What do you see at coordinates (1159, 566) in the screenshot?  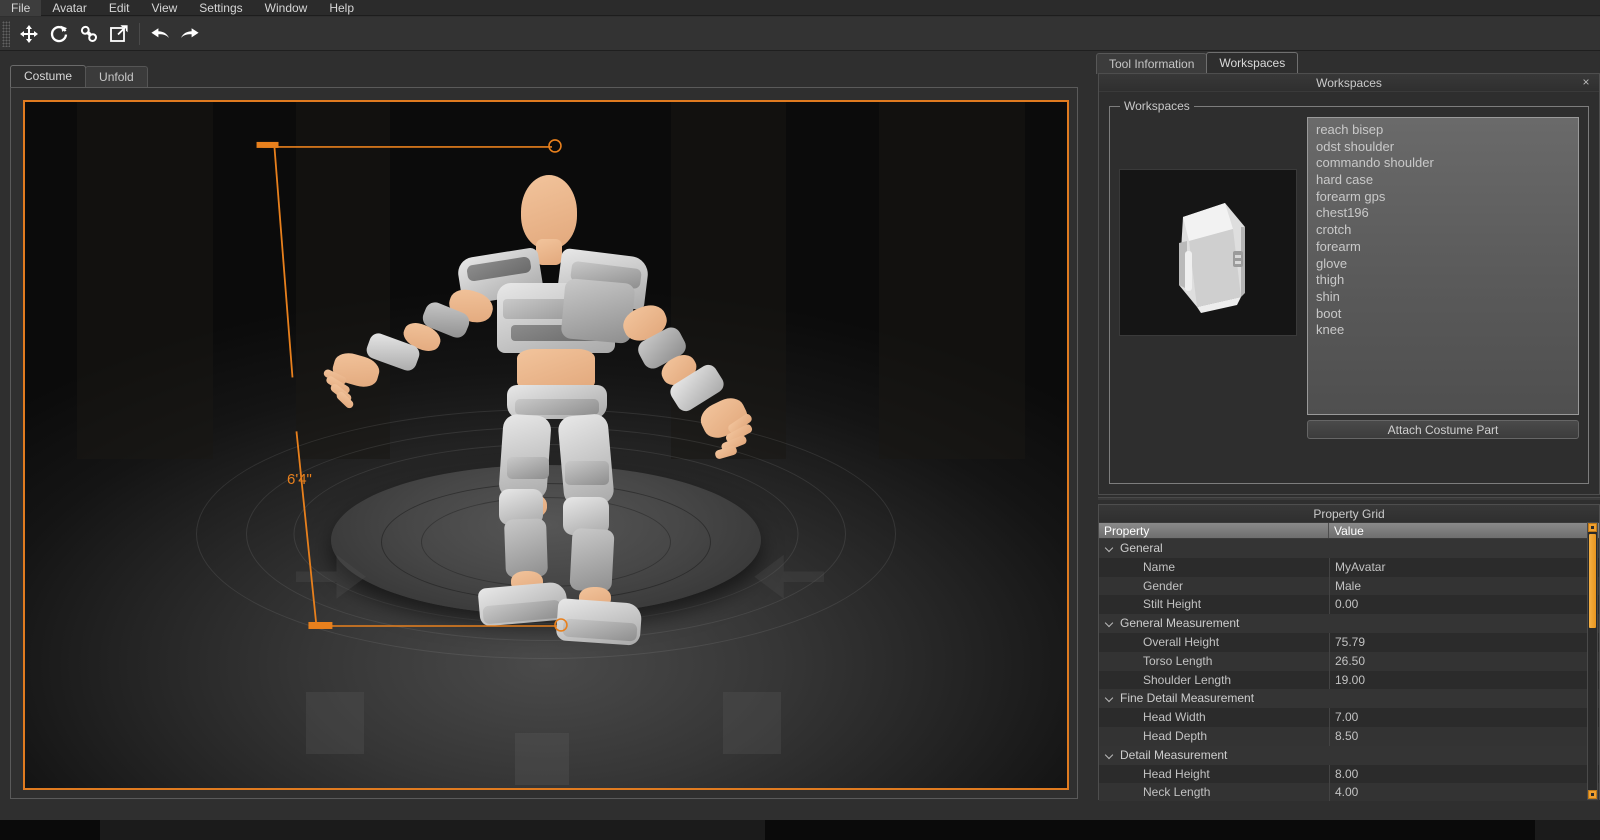 I see `property-name: Name` at bounding box center [1159, 566].